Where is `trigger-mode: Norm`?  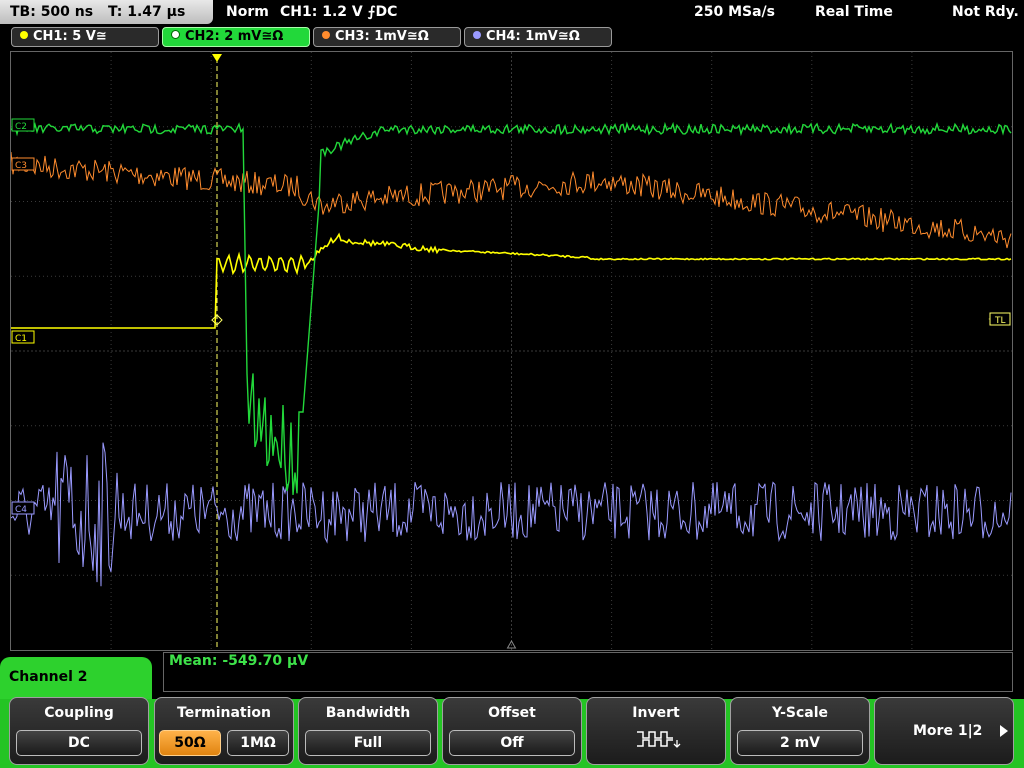 trigger-mode: Norm is located at coordinates (247, 12).